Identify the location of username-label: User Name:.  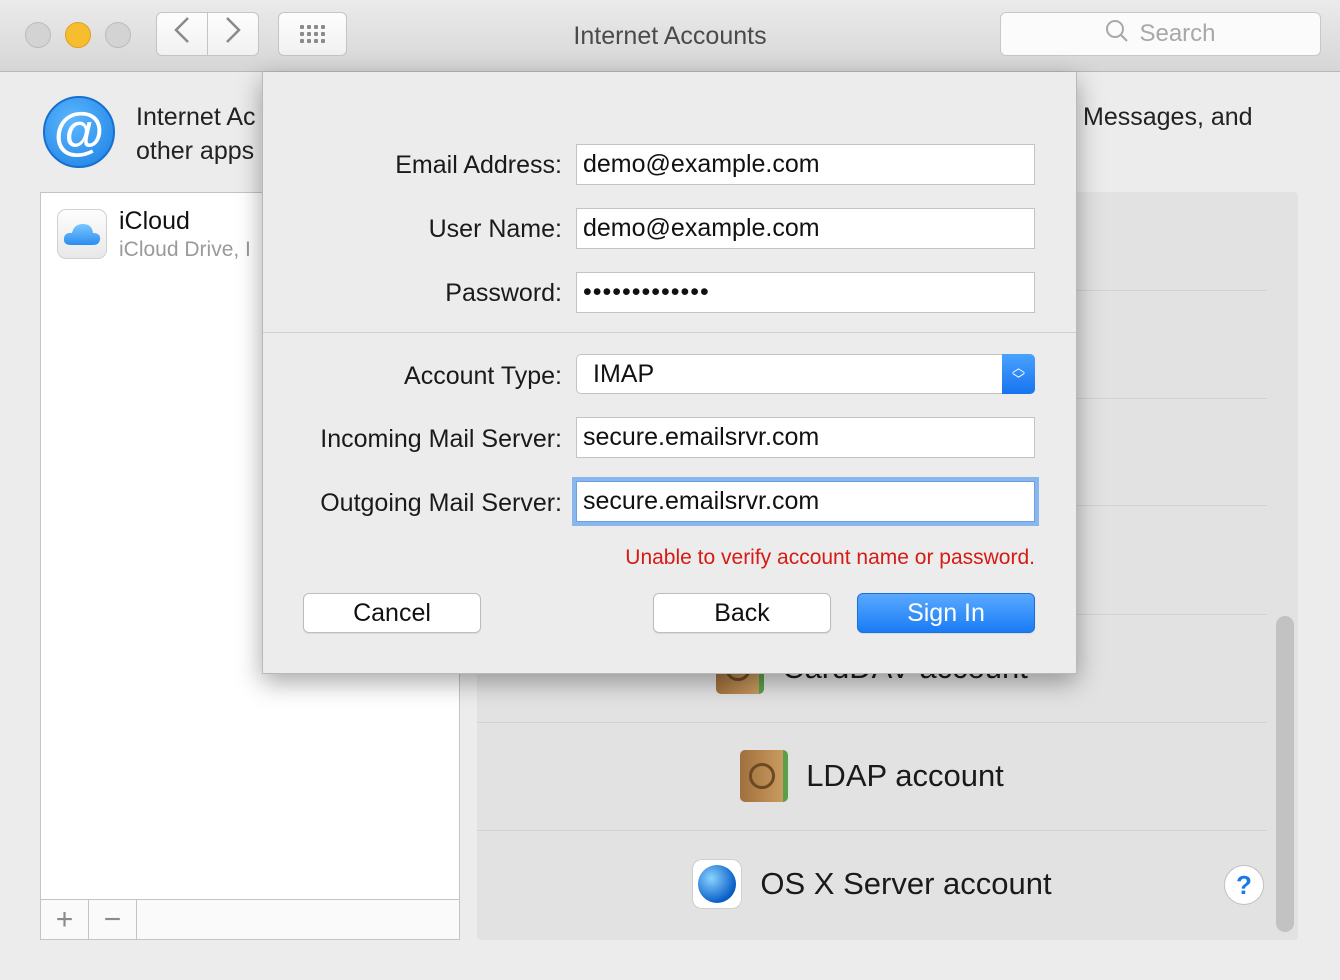
(495, 229).